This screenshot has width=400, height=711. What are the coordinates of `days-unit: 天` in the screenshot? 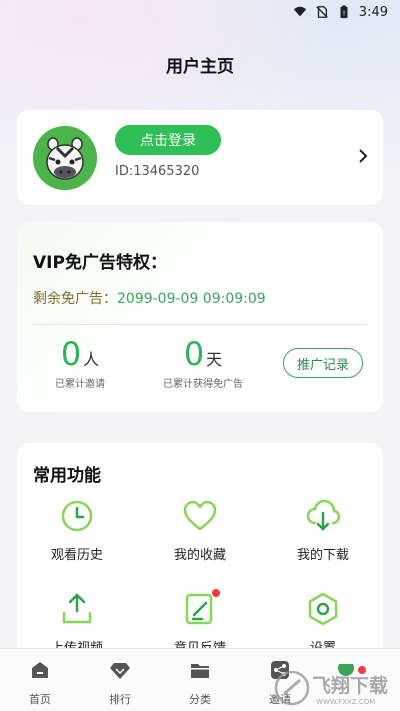 It's located at (214, 359).